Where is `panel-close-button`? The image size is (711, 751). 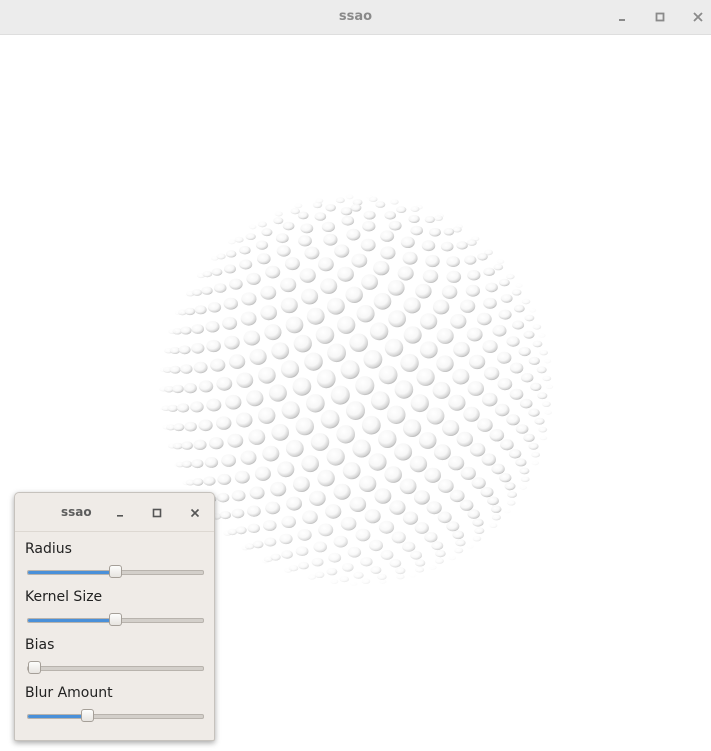 panel-close-button is located at coordinates (195, 512).